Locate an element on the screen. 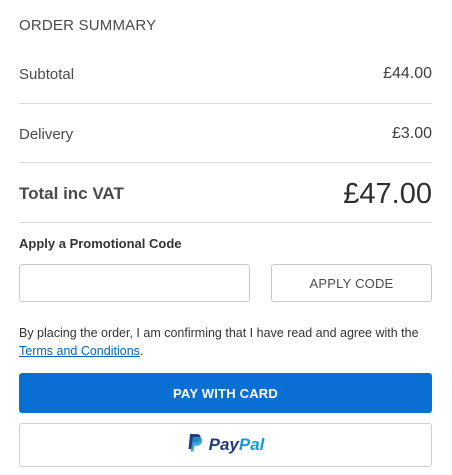 The height and width of the screenshot is (475, 452). total-row: Total inc VAT £47.00 is located at coordinates (225, 194).